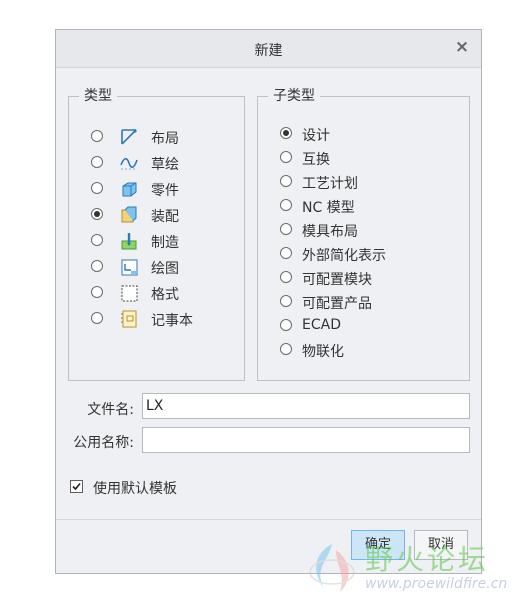 The image size is (512, 603). I want to click on watermark-url: www.proewildfire.cn, so click(436, 584).